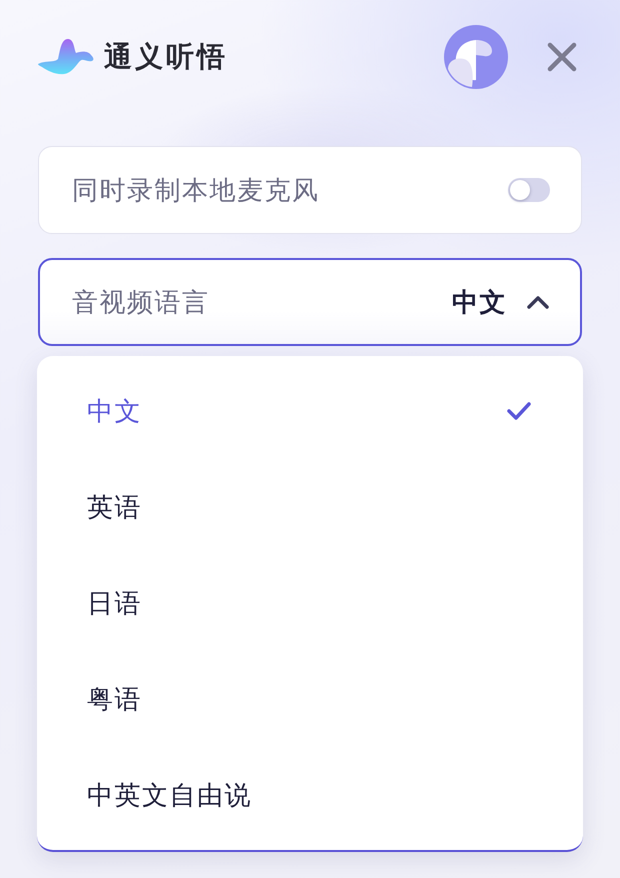 This screenshot has width=620, height=878. I want to click on dropdown-option: 中英文自由说, so click(310, 795).